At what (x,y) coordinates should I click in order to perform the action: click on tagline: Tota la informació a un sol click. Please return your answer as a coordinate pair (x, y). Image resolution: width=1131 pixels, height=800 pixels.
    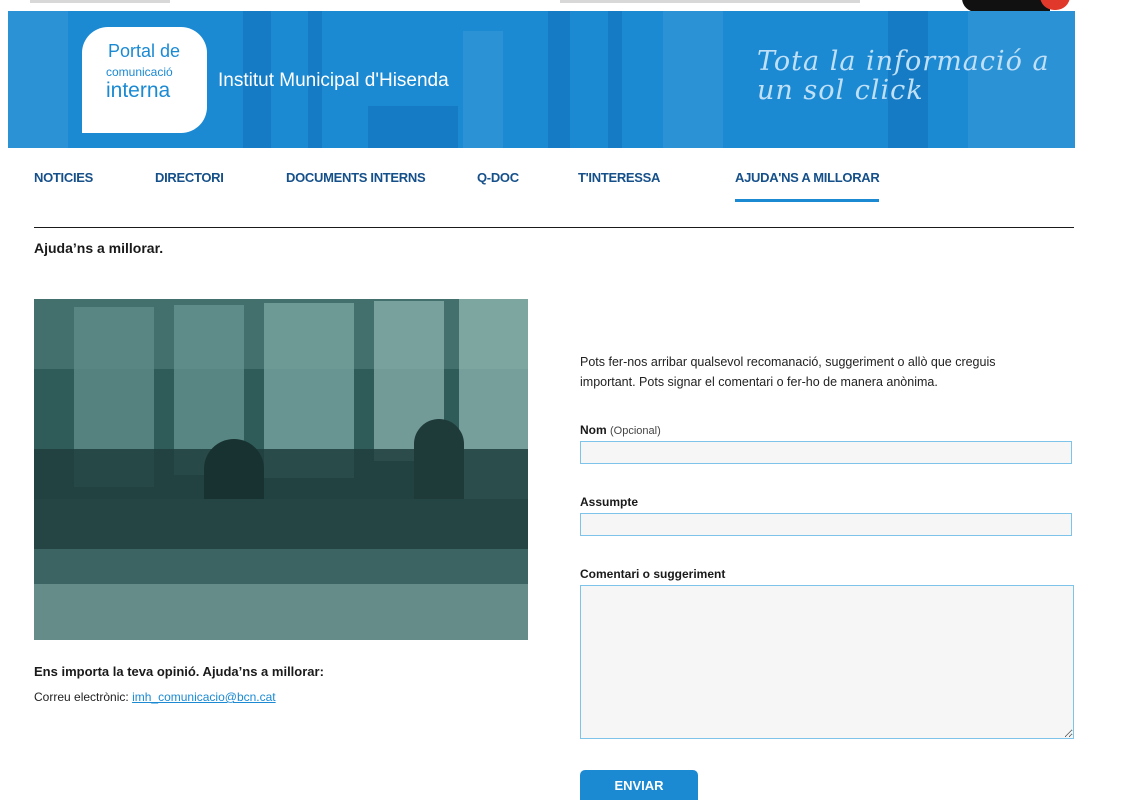
    Looking at the image, I should click on (903, 76).